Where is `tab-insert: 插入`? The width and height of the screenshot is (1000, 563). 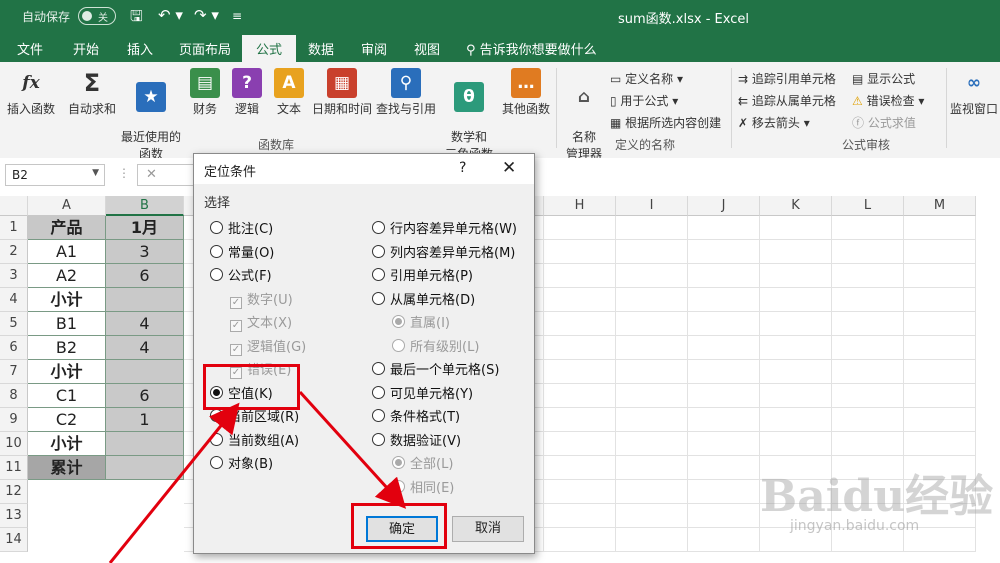 tab-insert: 插入 is located at coordinates (140, 48).